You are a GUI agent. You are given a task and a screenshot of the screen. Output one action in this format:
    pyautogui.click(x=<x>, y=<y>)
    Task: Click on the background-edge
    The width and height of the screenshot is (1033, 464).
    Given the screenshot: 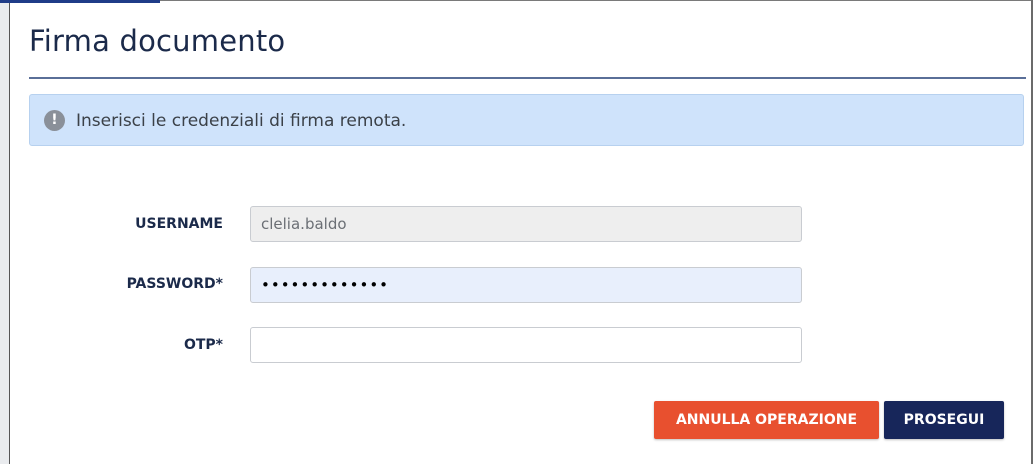 What is the action you would take?
    pyautogui.click(x=5, y=232)
    